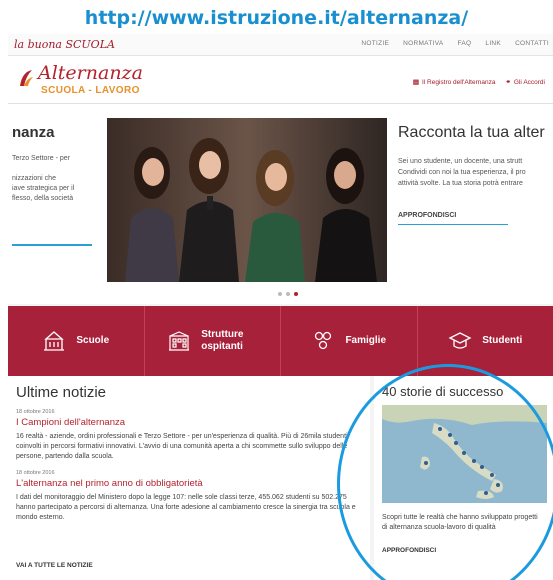 This screenshot has width=553, height=580. Describe the element at coordinates (493, 43) in the screenshot. I see `nav-link: LINK` at that location.